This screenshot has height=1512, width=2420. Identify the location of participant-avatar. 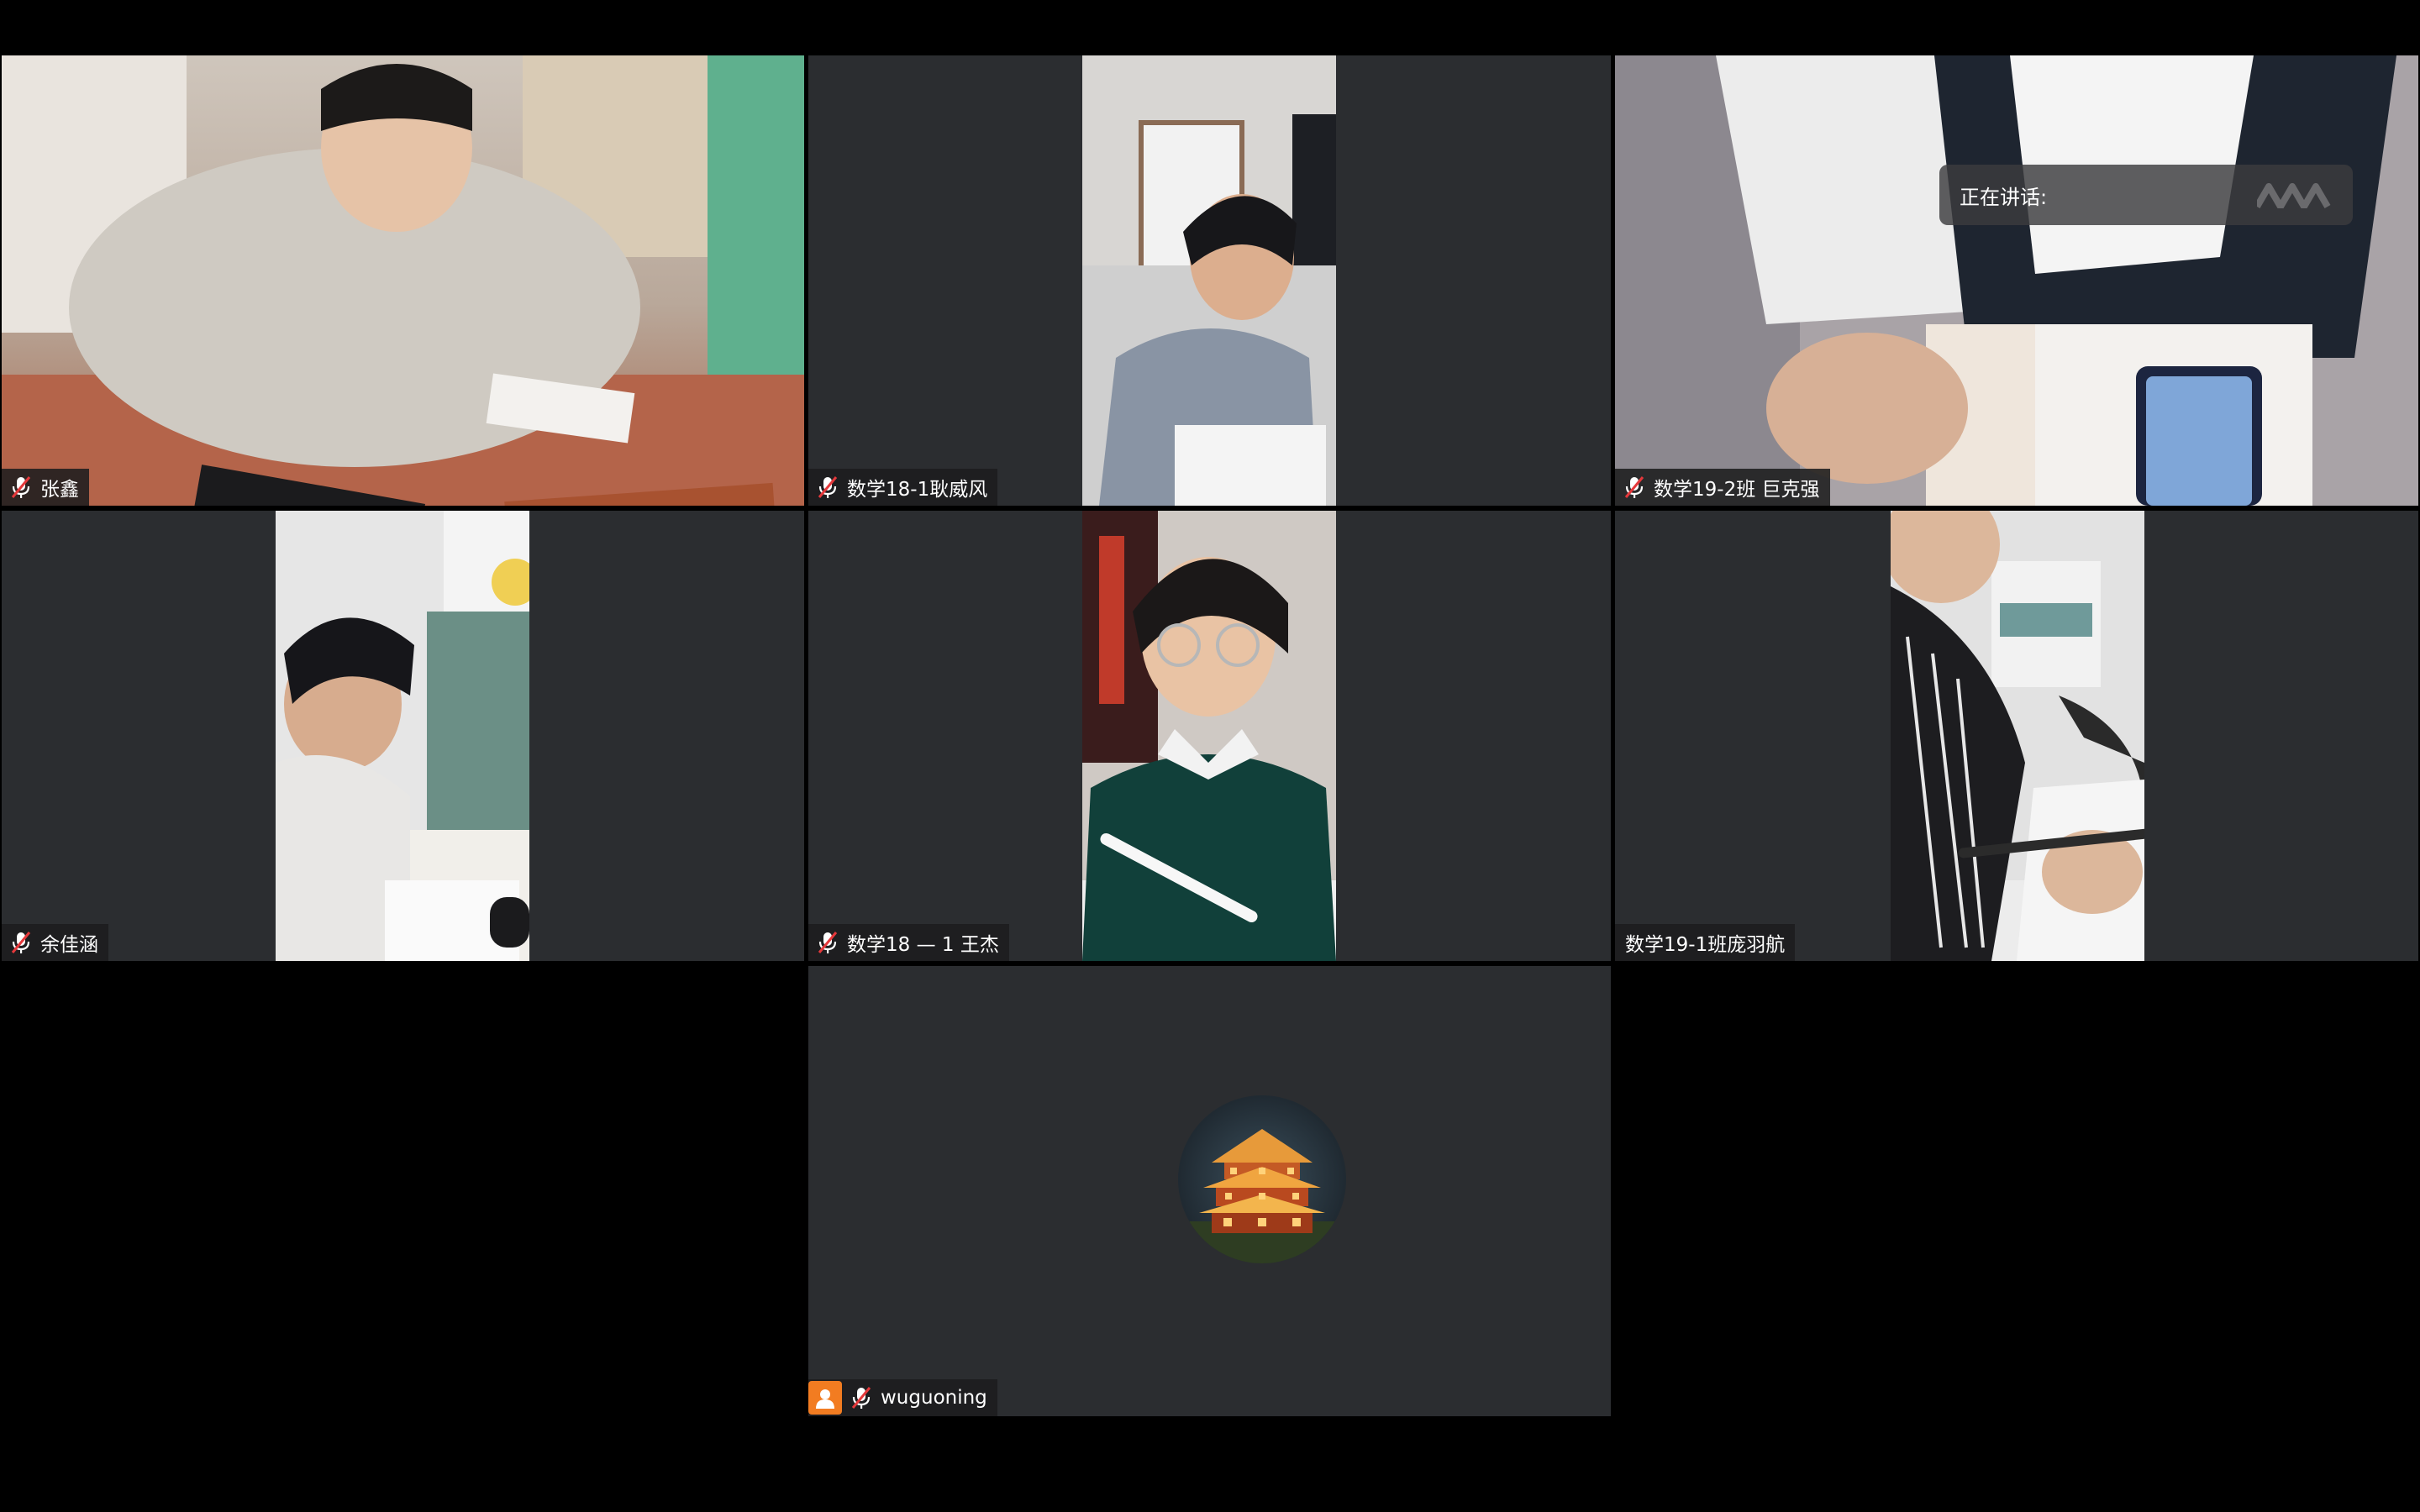
(1262, 1179).